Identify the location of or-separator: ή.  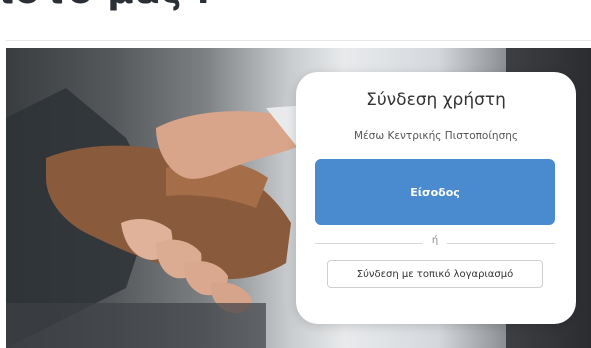
(435, 242).